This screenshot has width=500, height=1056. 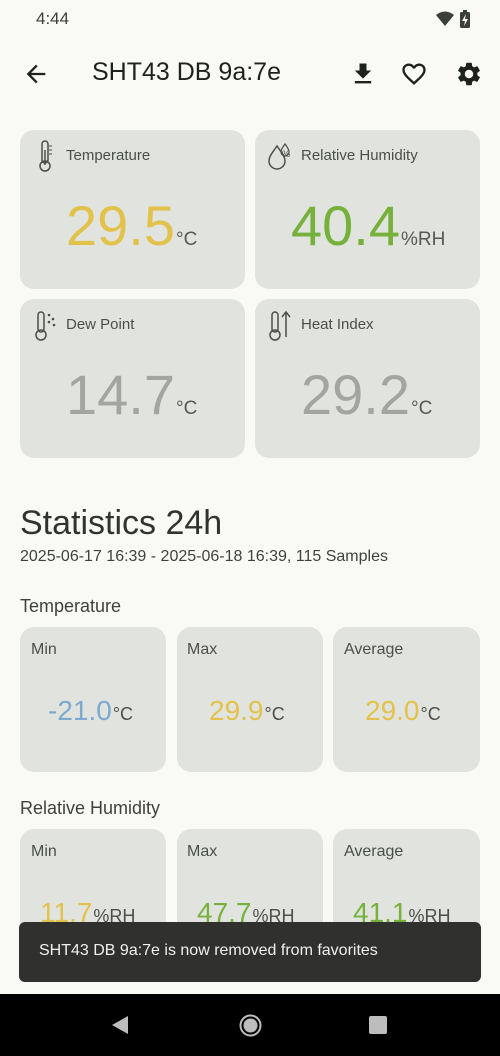 I want to click on temp-max-value: 29.9, so click(x=236, y=710).